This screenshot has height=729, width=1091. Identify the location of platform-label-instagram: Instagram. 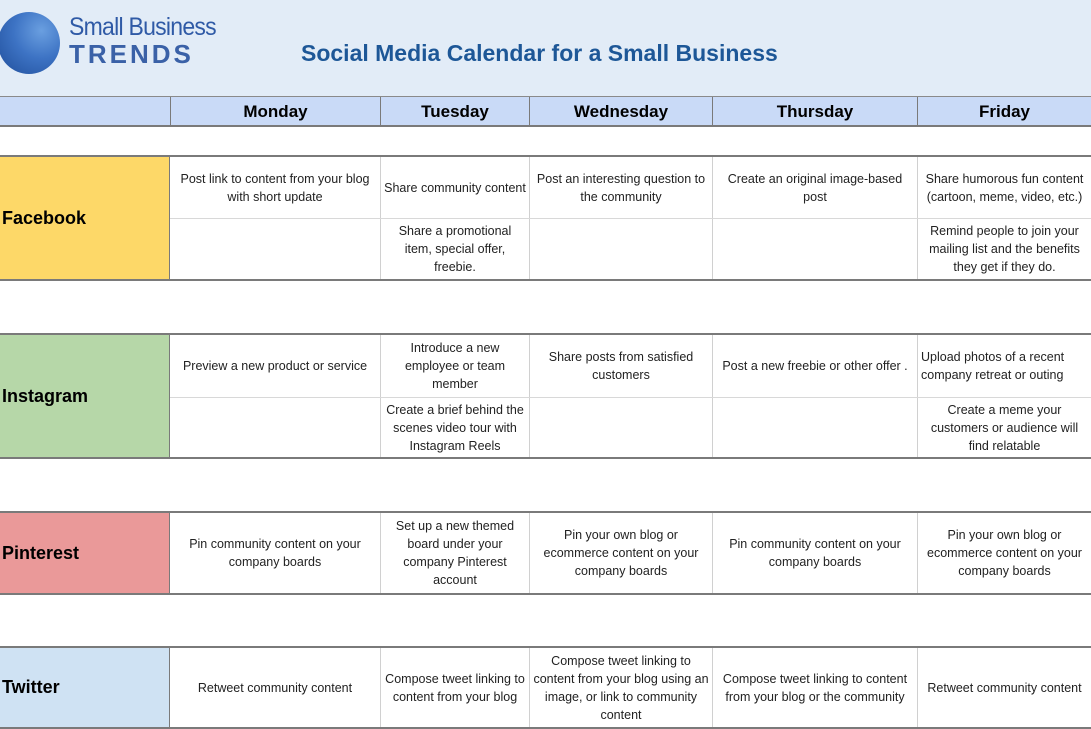
(85, 396).